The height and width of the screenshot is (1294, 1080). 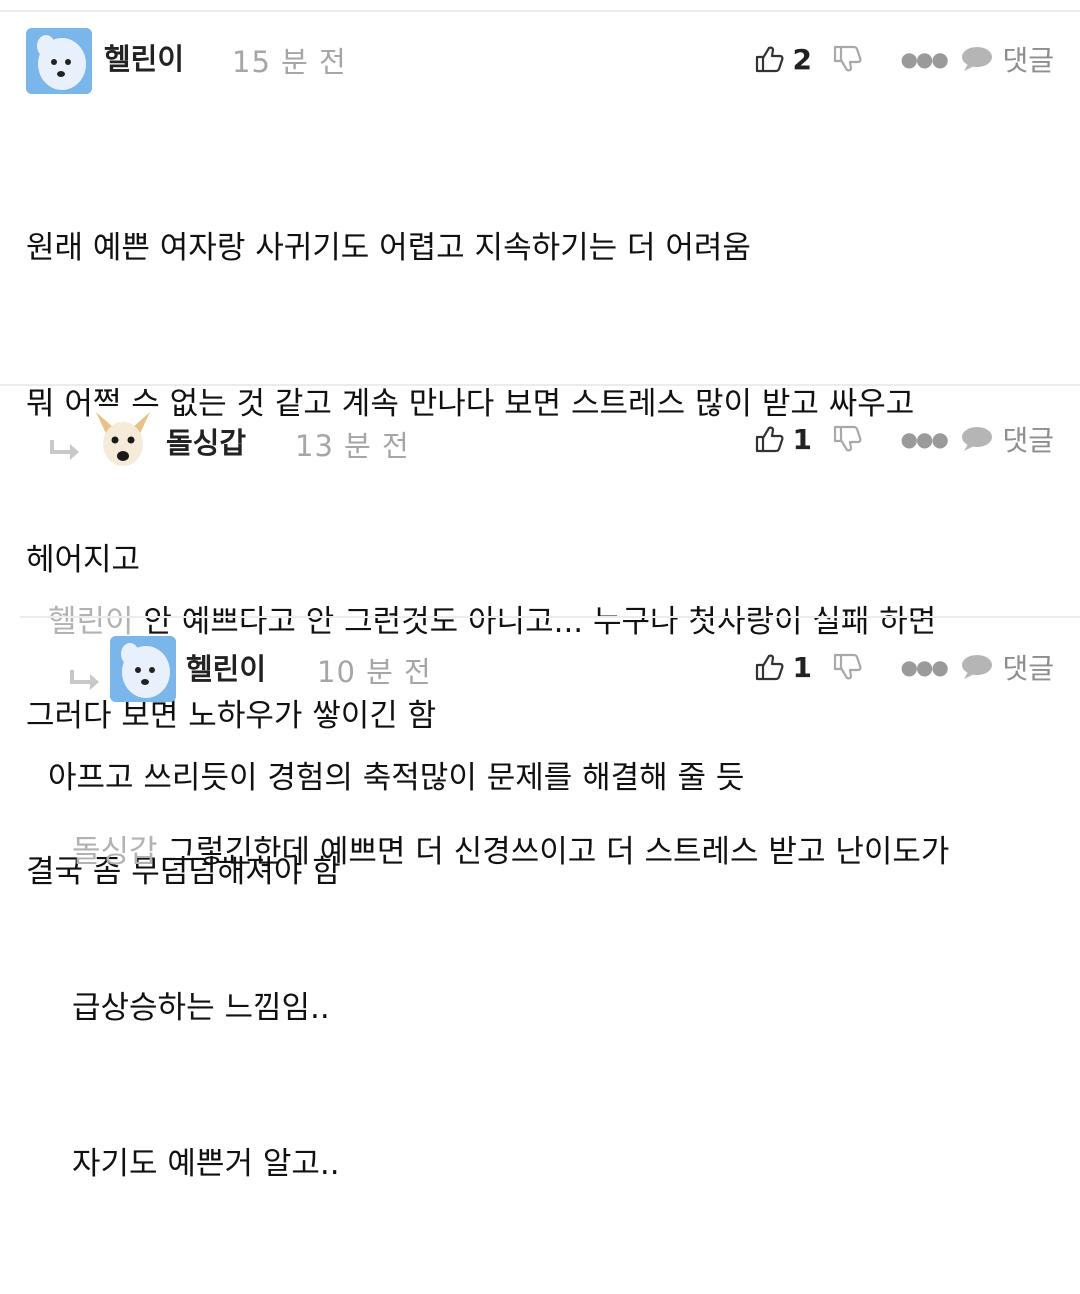 What do you see at coordinates (201, 1008) in the screenshot?
I see `comment-line: 급상승하는 느낌임..` at bounding box center [201, 1008].